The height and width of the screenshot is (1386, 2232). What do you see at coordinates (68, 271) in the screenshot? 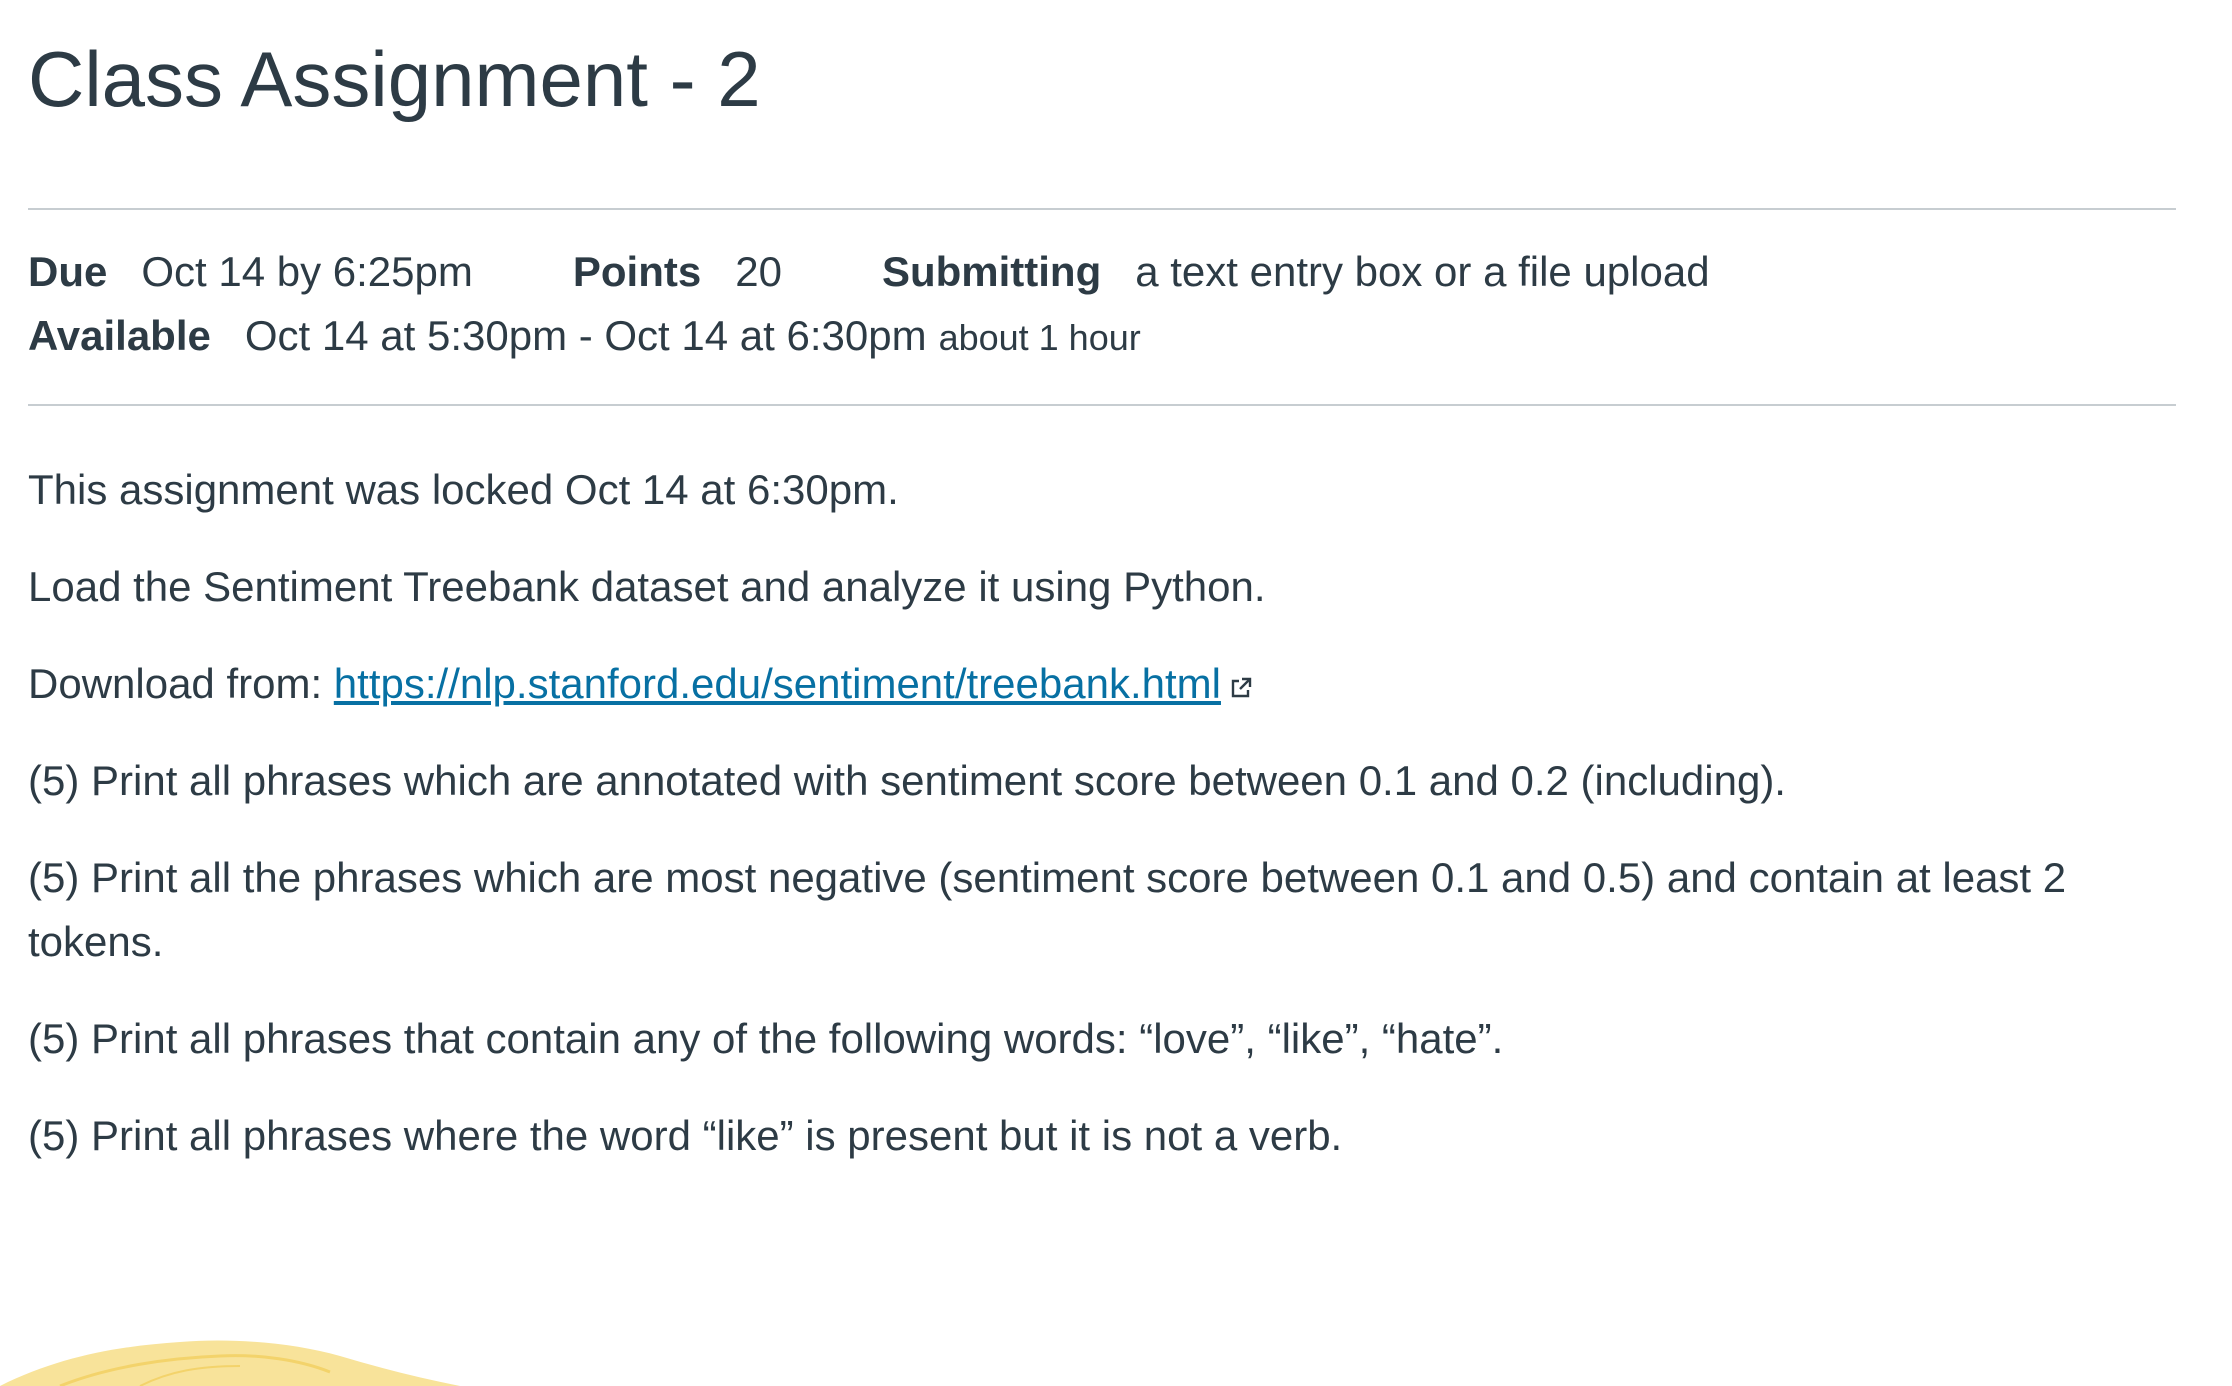
I see `due-label: Due` at bounding box center [68, 271].